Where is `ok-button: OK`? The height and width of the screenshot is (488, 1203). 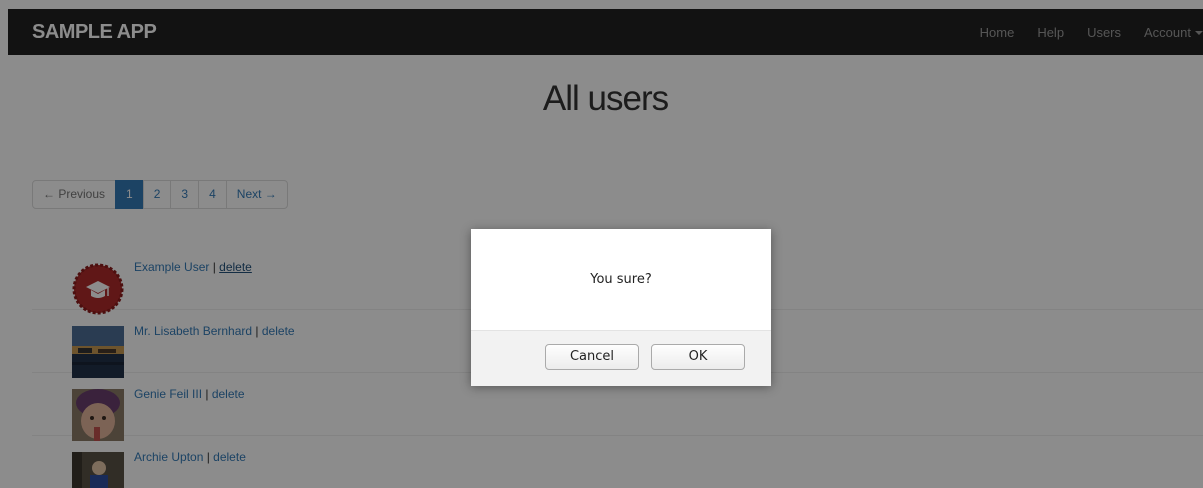 ok-button: OK is located at coordinates (698, 357).